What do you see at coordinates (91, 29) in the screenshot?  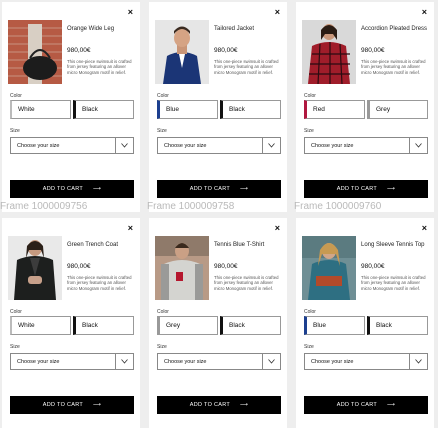 I see `product-title: Orange Wide Leg` at bounding box center [91, 29].